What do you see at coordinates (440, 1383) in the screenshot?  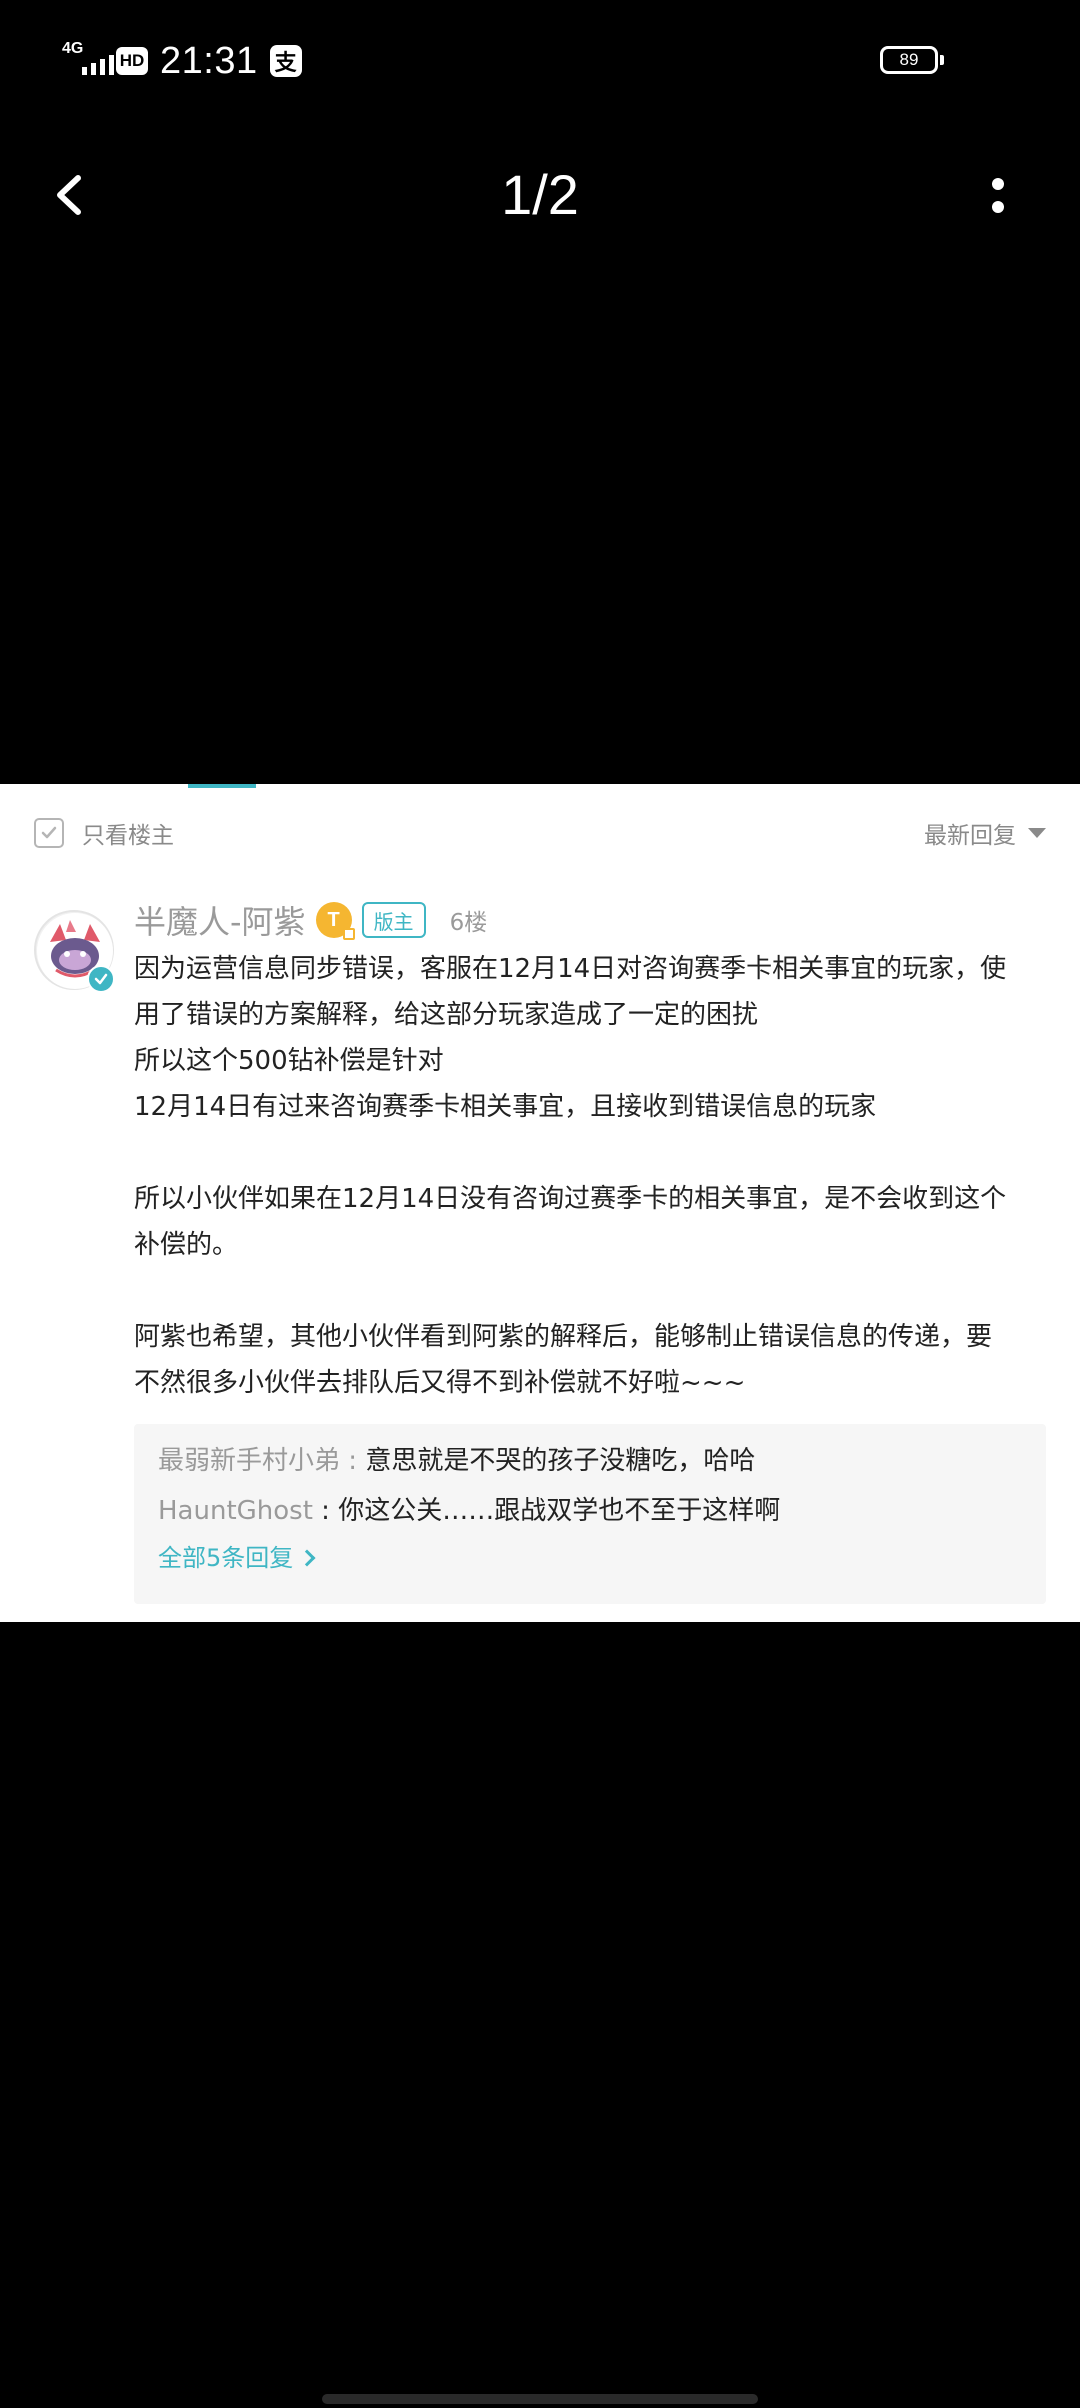 I see `post-line: 不然很多小伙伴去排队后又得不到补偿就不好啦~~~` at bounding box center [440, 1383].